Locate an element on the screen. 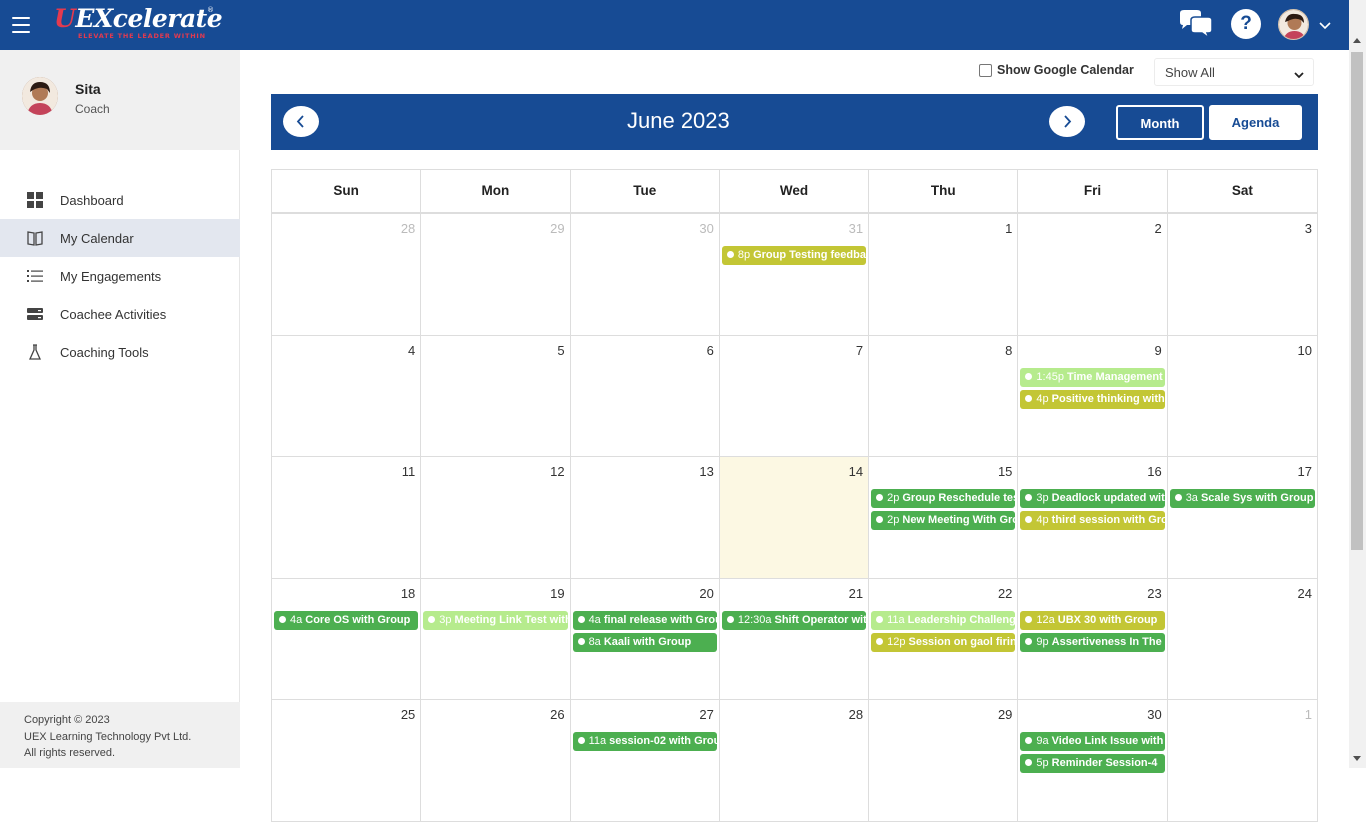 The width and height of the screenshot is (1366, 822). sidebar-item-my-engagements: My Engagements is located at coordinates (120, 276).